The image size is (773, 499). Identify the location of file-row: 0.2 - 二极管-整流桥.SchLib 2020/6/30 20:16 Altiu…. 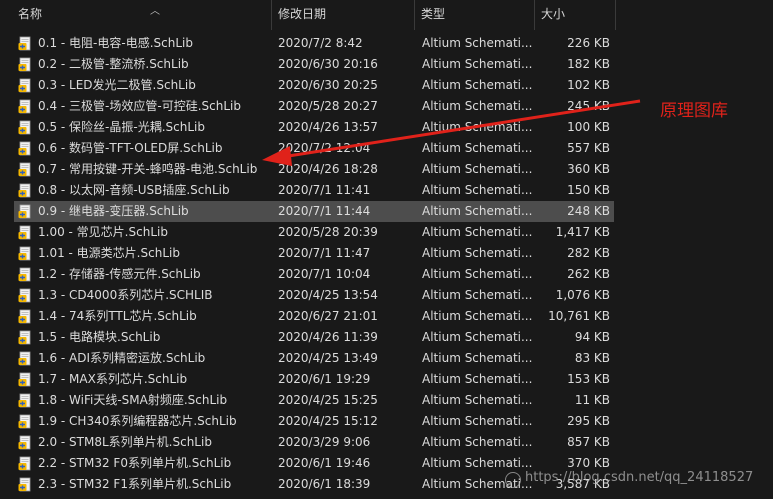
(314, 64).